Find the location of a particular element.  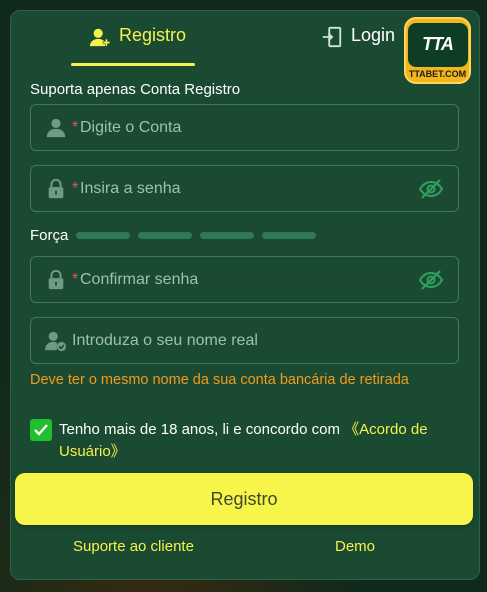

logo-mark: TTA is located at coordinates (437, 44).